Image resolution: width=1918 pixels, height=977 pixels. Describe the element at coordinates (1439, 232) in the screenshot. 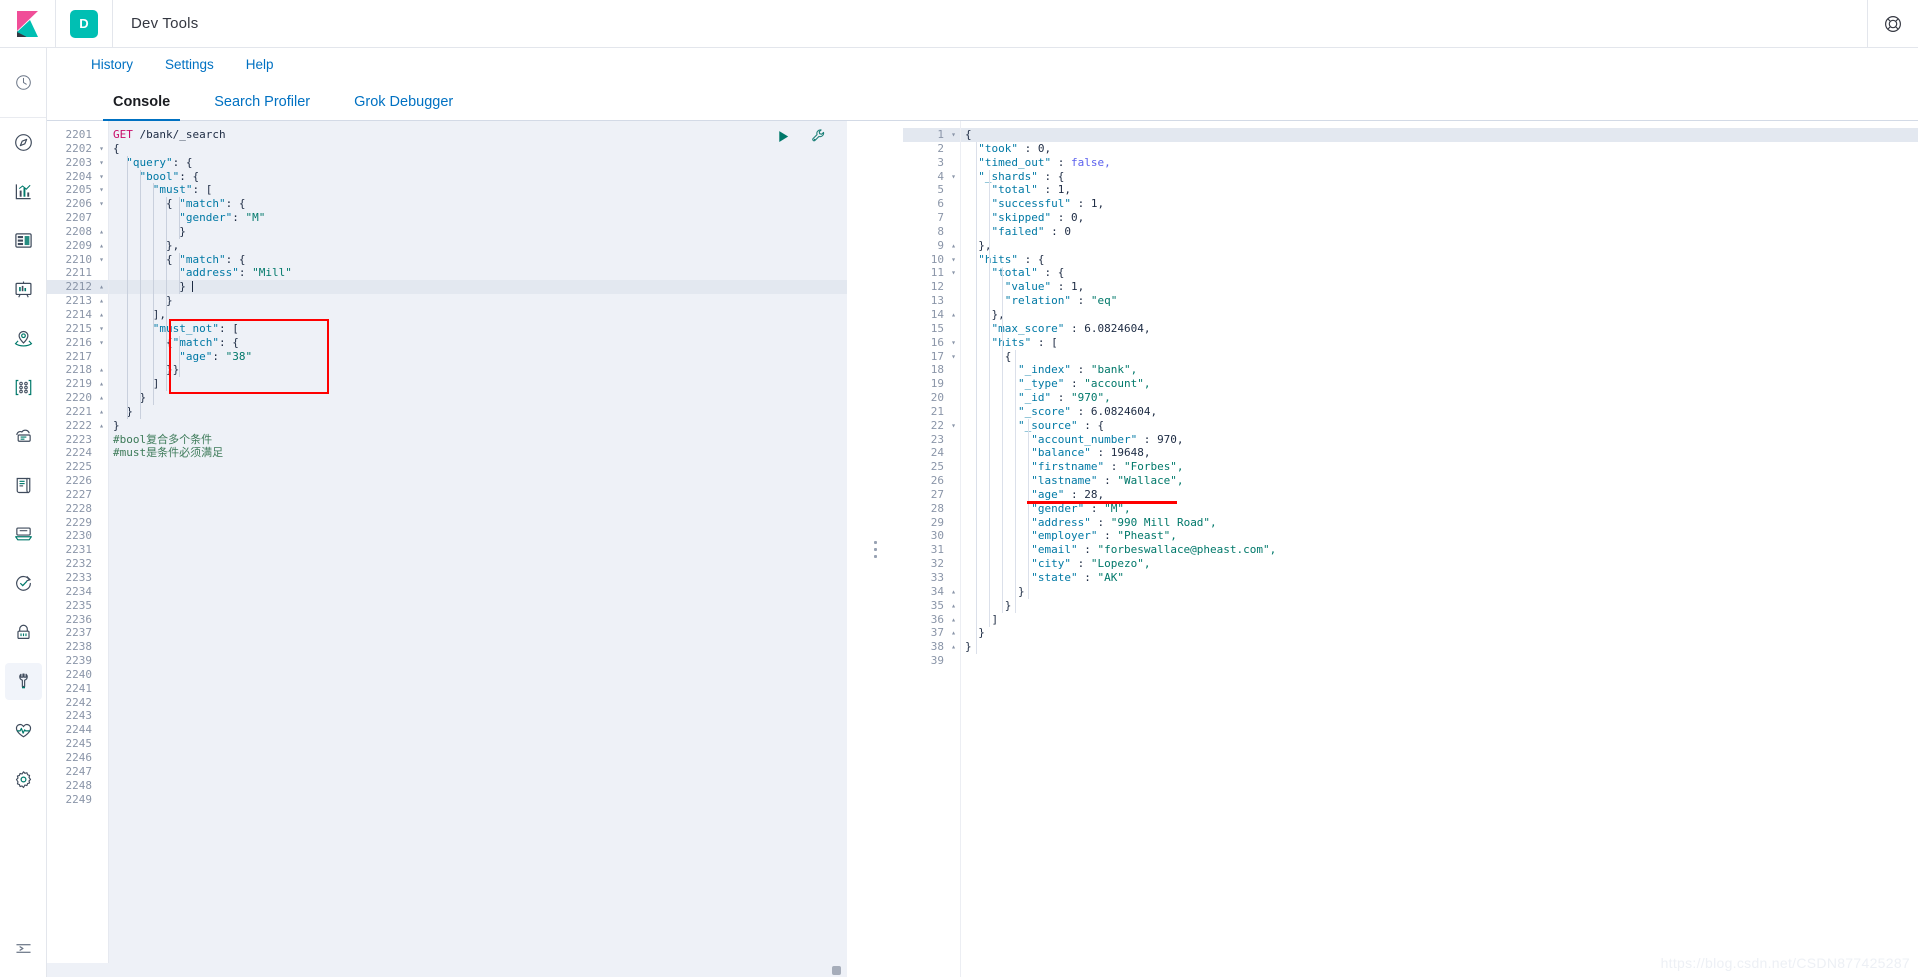

I see `response-line: "failed" : 0` at that location.